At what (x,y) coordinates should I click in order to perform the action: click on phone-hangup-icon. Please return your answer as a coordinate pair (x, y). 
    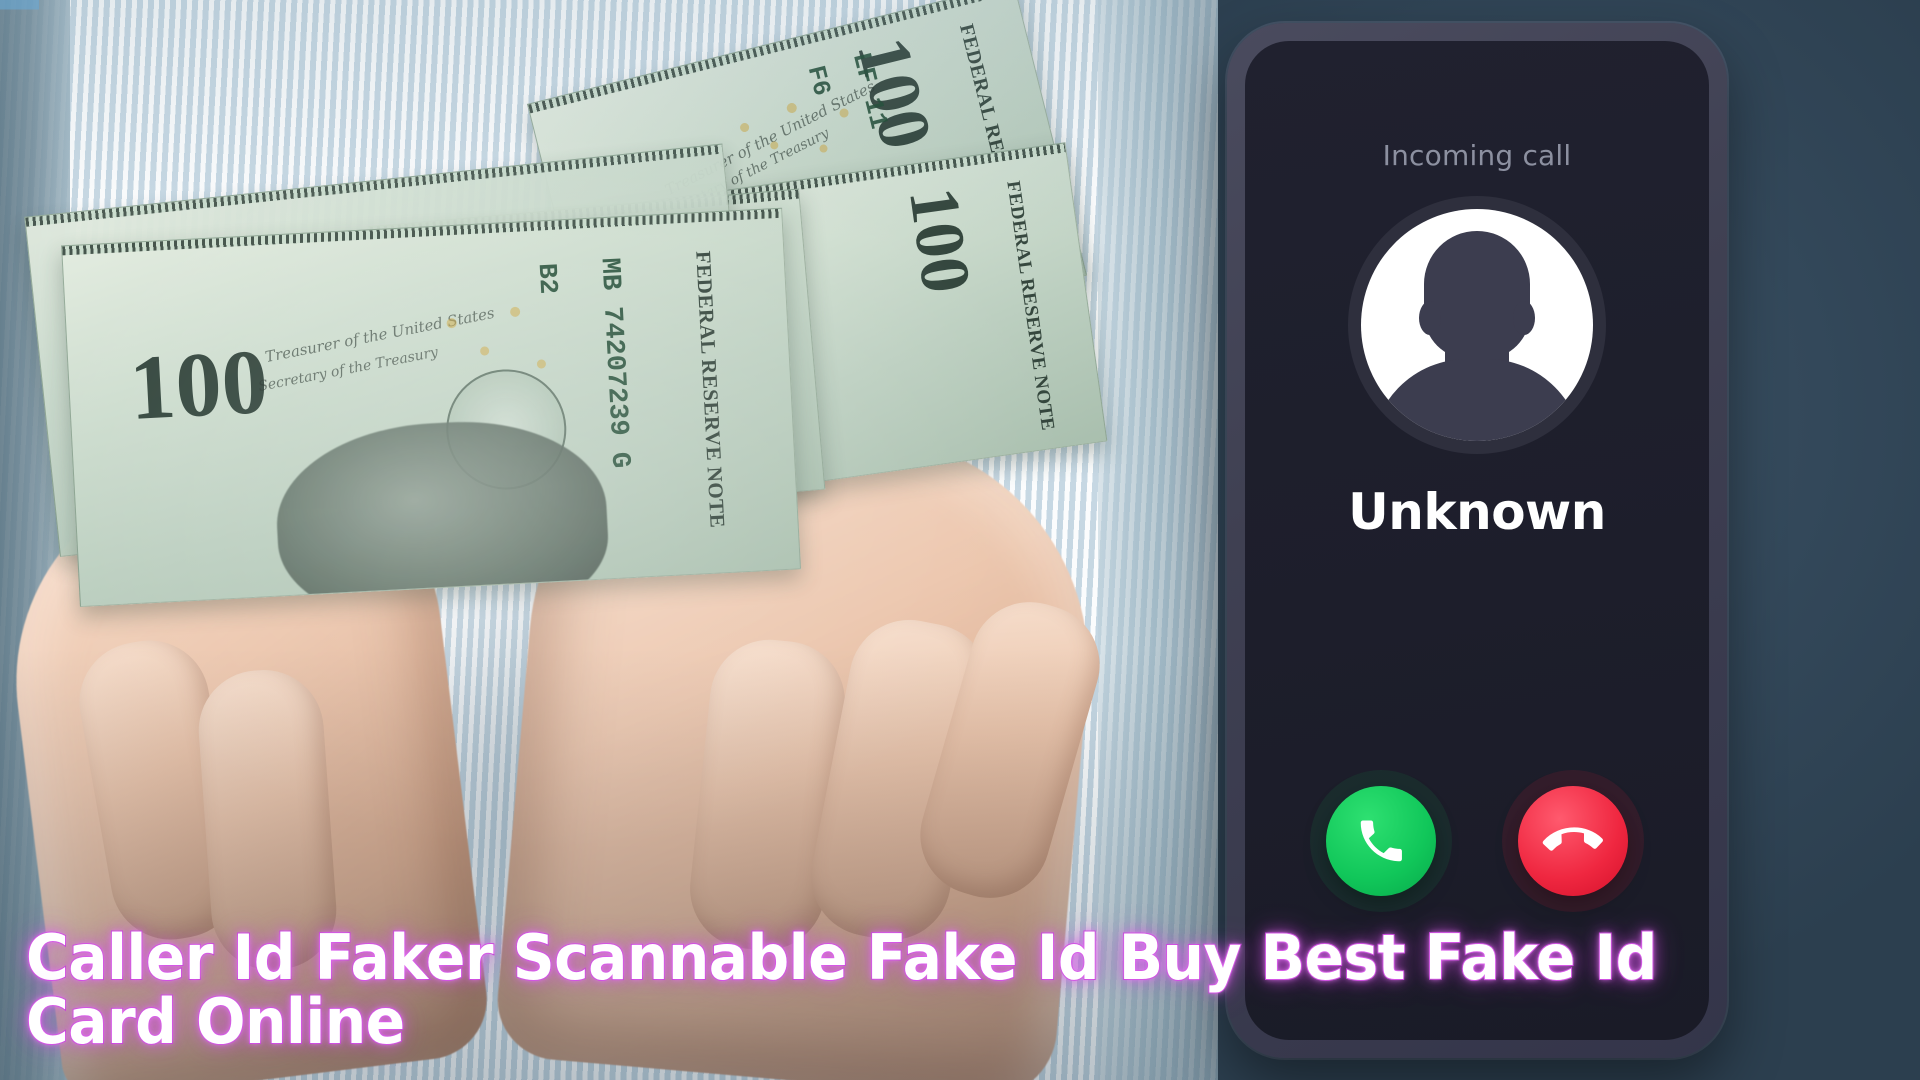
    Looking at the image, I should click on (1572, 841).